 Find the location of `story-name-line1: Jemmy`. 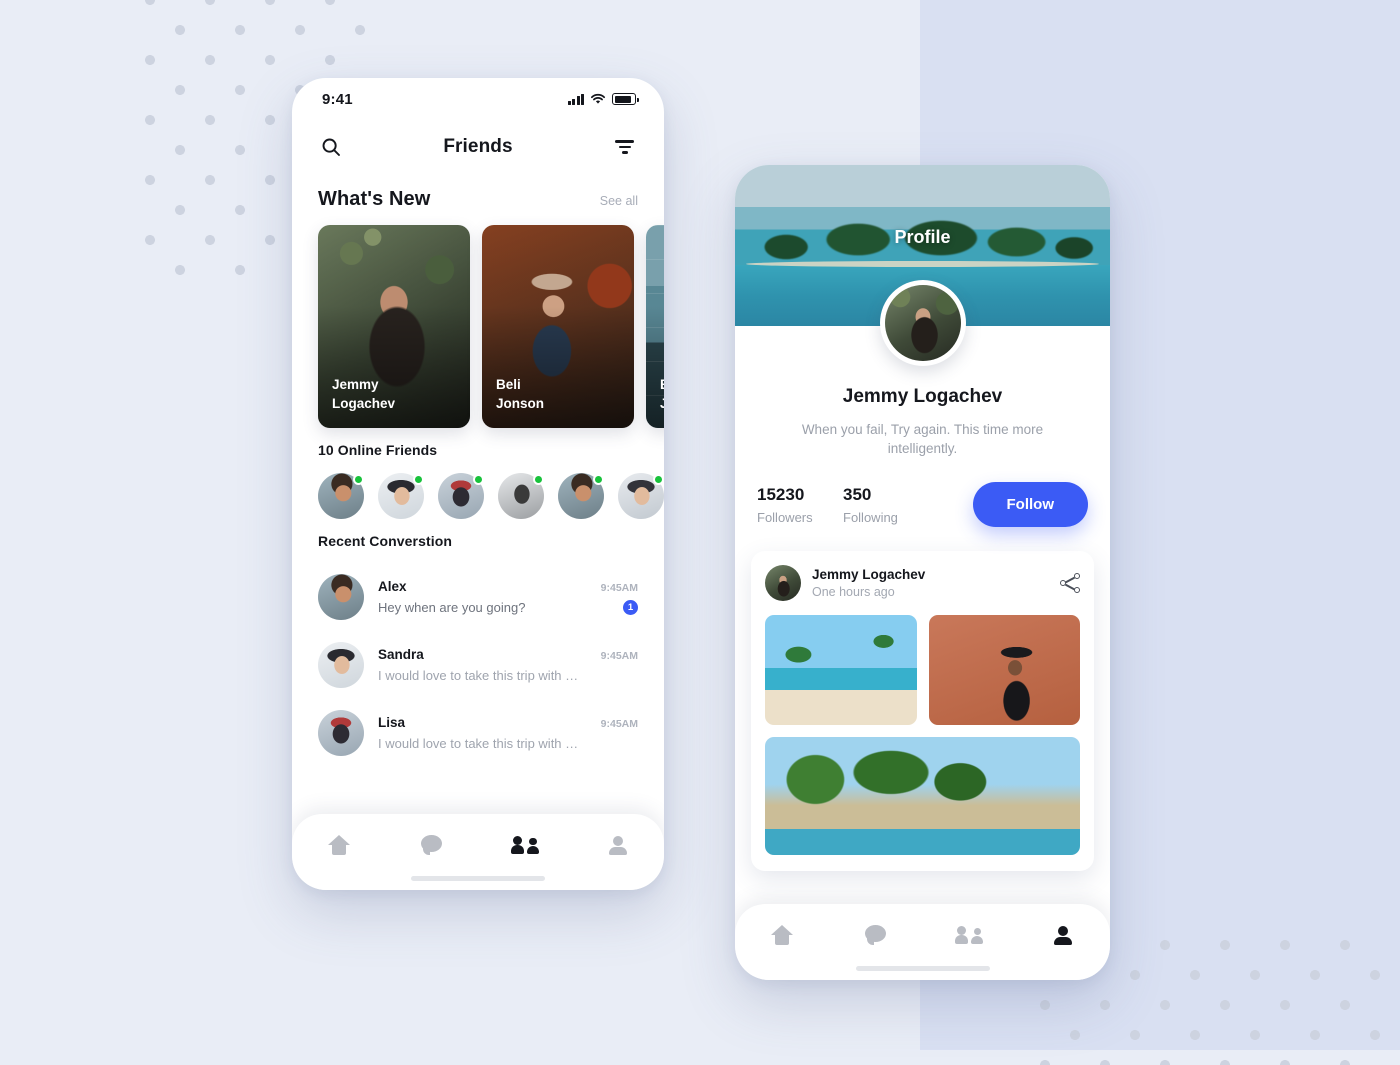

story-name-line1: Jemmy is located at coordinates (355, 384).